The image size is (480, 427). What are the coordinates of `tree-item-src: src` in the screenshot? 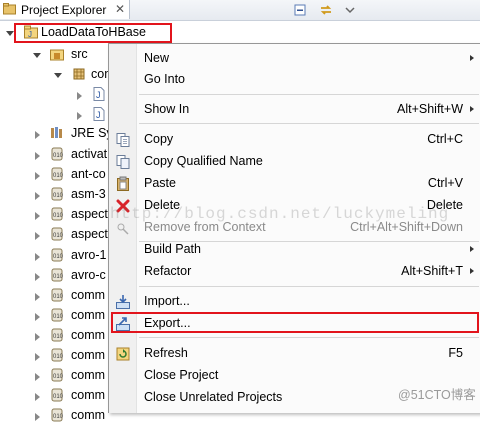 It's located at (54, 55).